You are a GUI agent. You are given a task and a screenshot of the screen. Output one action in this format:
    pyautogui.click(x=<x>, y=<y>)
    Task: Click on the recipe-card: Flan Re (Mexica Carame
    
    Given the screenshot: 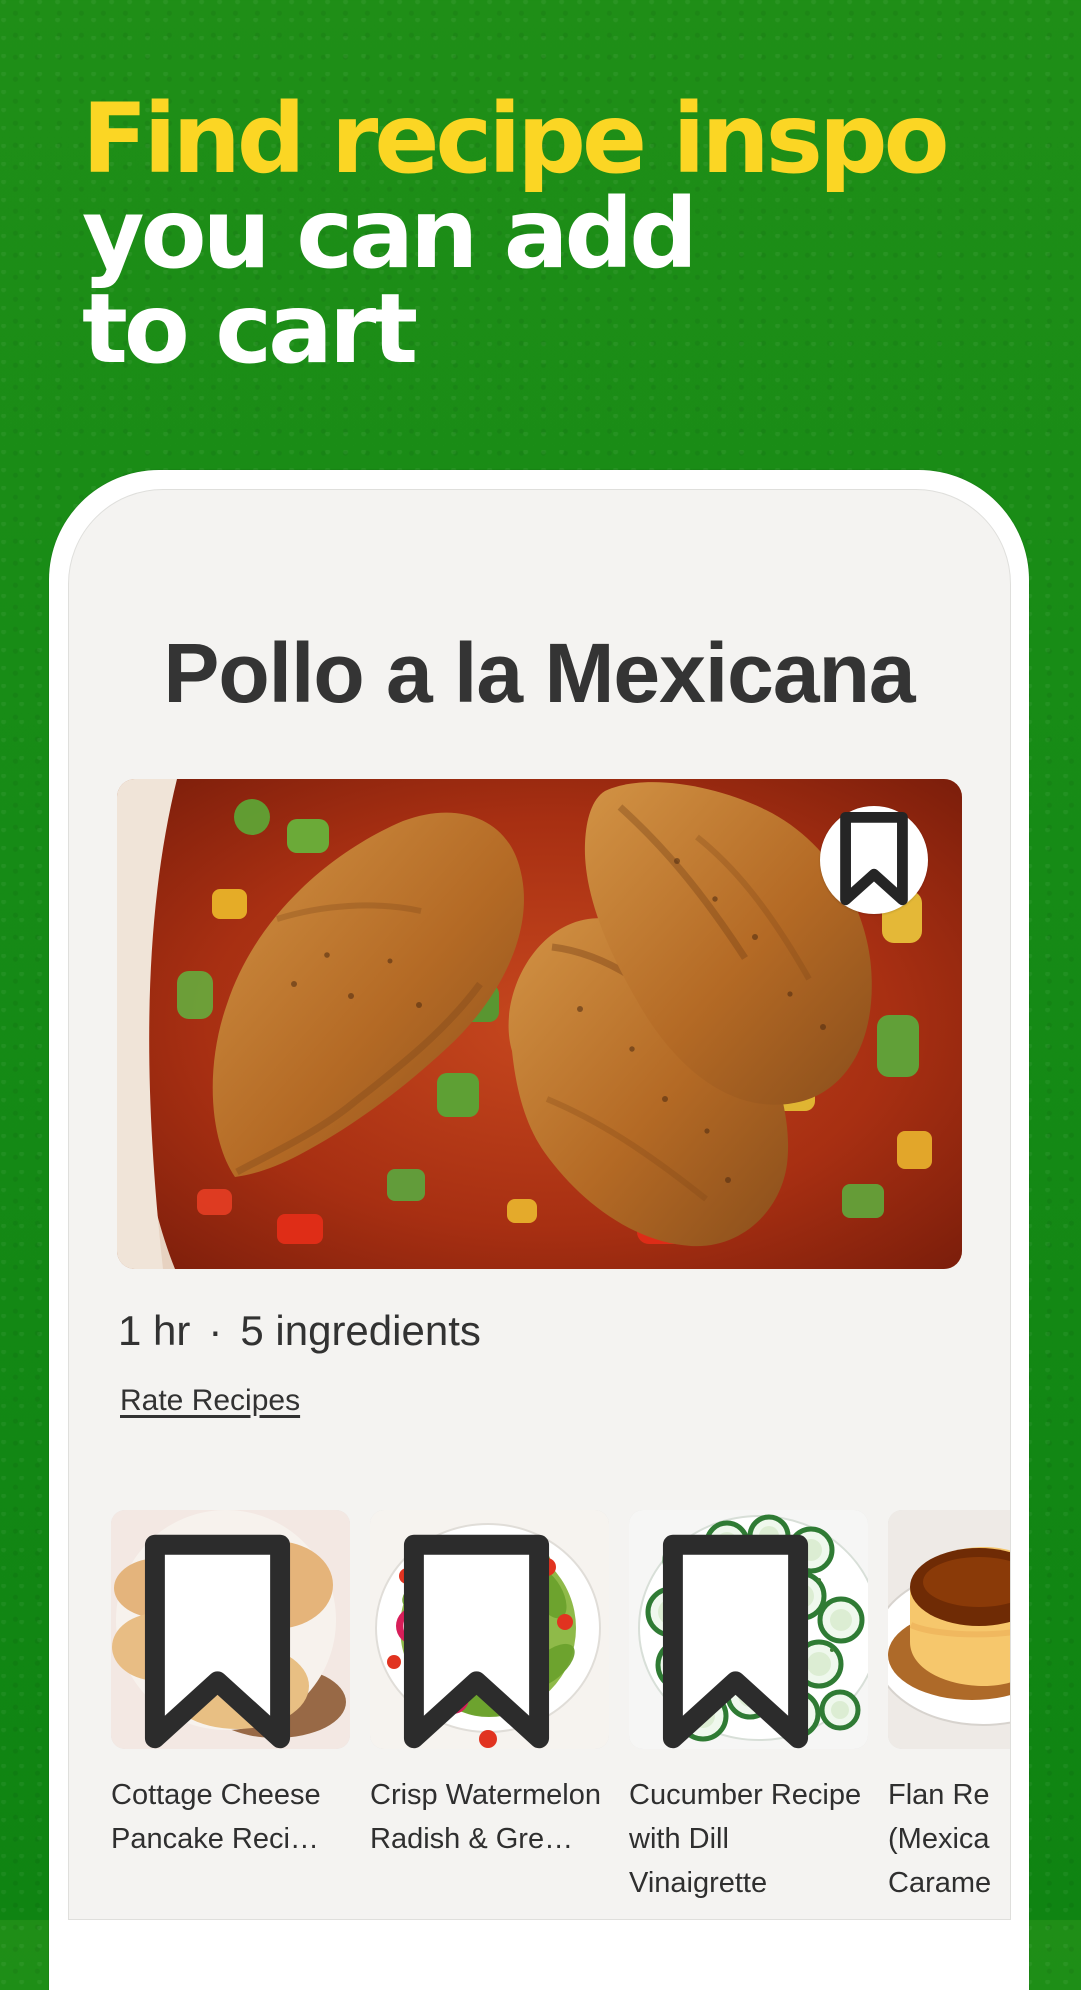 What is the action you would take?
    pyautogui.click(x=949, y=1714)
    